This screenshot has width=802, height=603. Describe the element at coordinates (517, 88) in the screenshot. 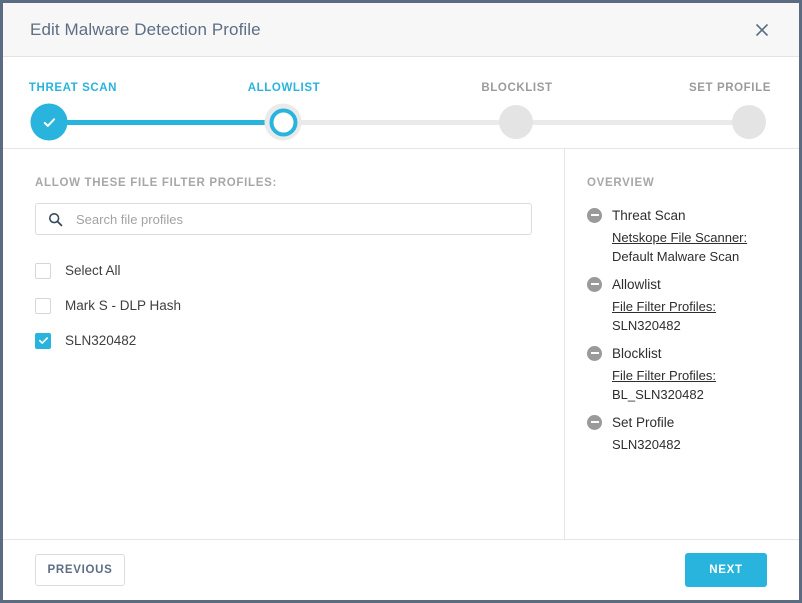

I see `step-label-blocklist: BLOCKLIST` at that location.